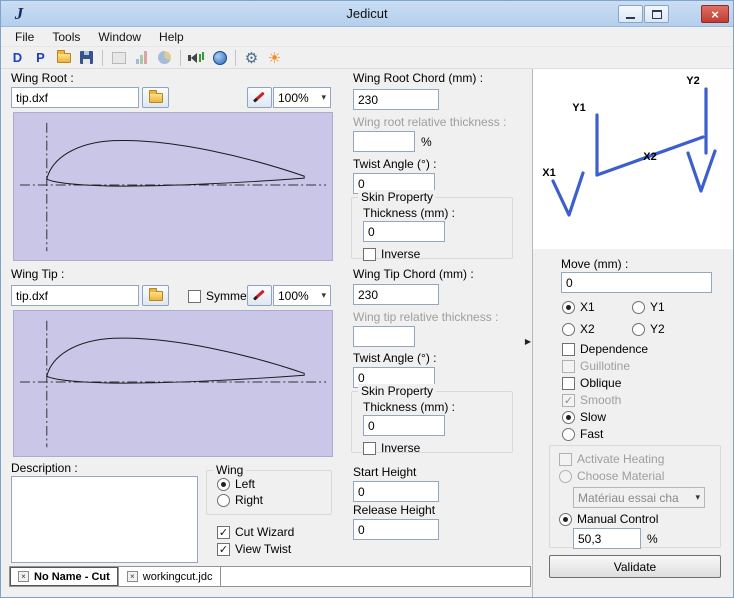 The height and width of the screenshot is (598, 734). I want to click on tip-skin-title: Skin Property, so click(397, 391).